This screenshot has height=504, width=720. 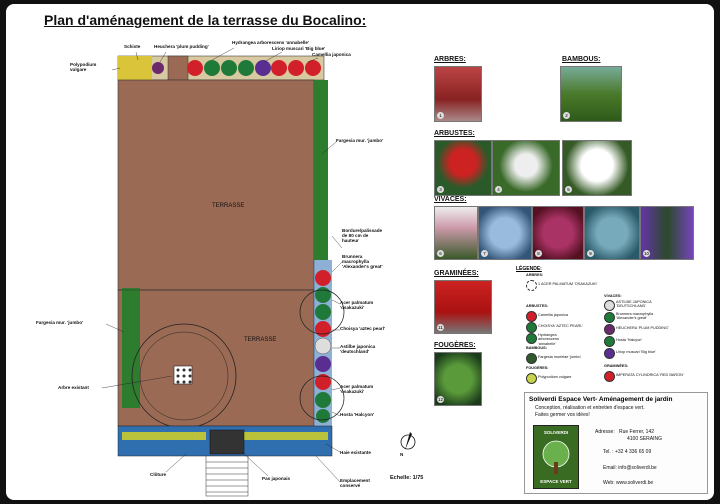 What do you see at coordinates (637, 432) in the screenshot?
I see `address-line-1: Rue Ferrer, 142` at bounding box center [637, 432].